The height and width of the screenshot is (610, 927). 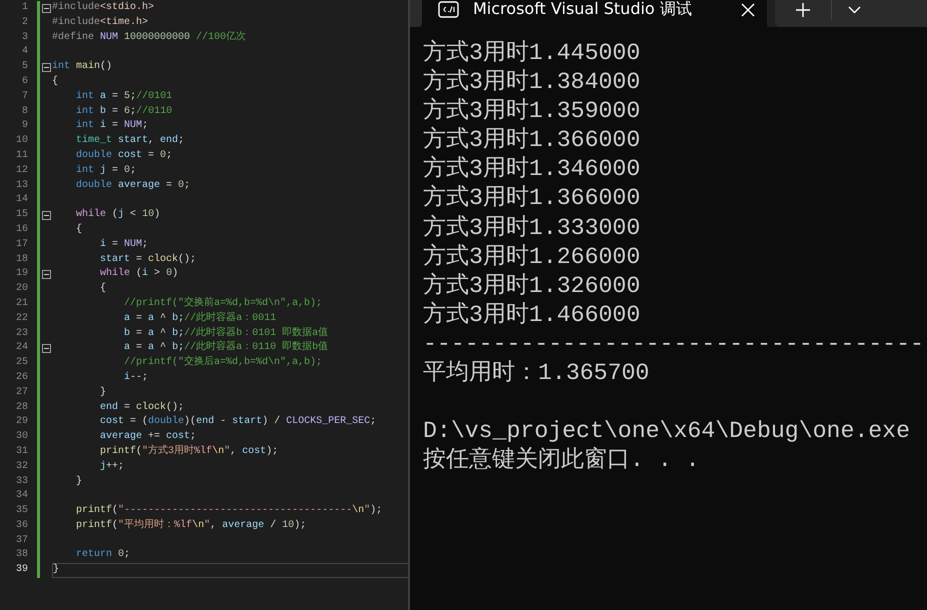 I want to click on line-number: 32, so click(x=21, y=467).